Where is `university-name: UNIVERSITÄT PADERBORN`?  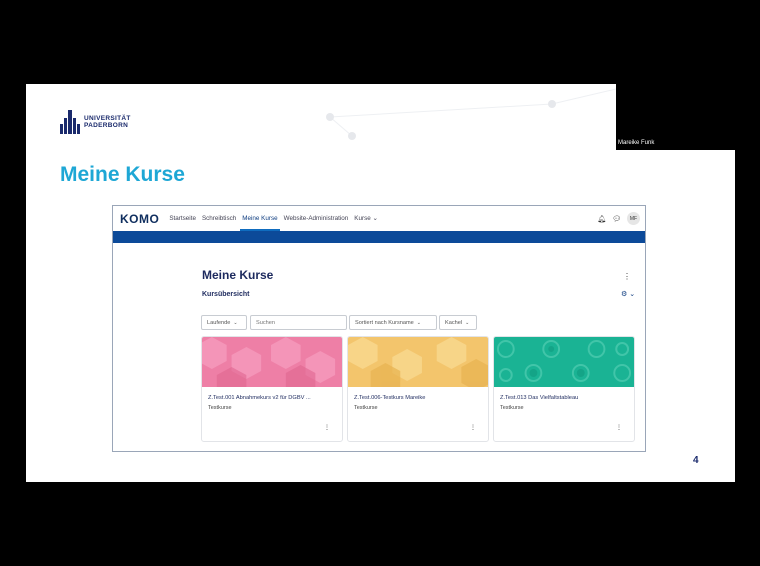 university-name: UNIVERSITÄT PADERBORN is located at coordinates (107, 122).